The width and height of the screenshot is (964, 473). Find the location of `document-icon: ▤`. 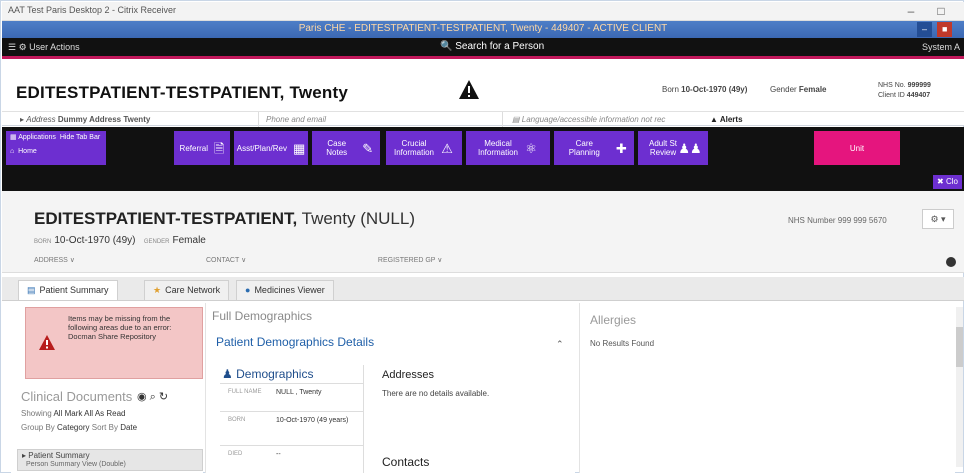

document-icon: ▤ is located at coordinates (517, 119).